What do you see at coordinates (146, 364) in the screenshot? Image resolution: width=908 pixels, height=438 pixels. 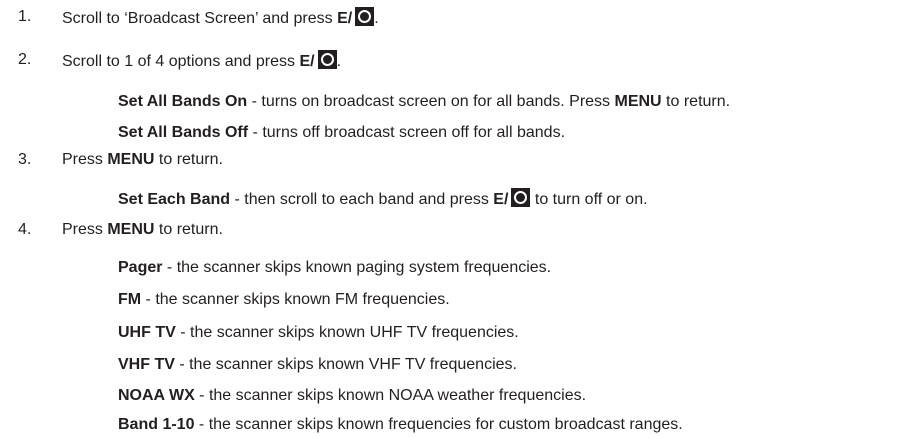 I see `band-term: VHF TV` at bounding box center [146, 364].